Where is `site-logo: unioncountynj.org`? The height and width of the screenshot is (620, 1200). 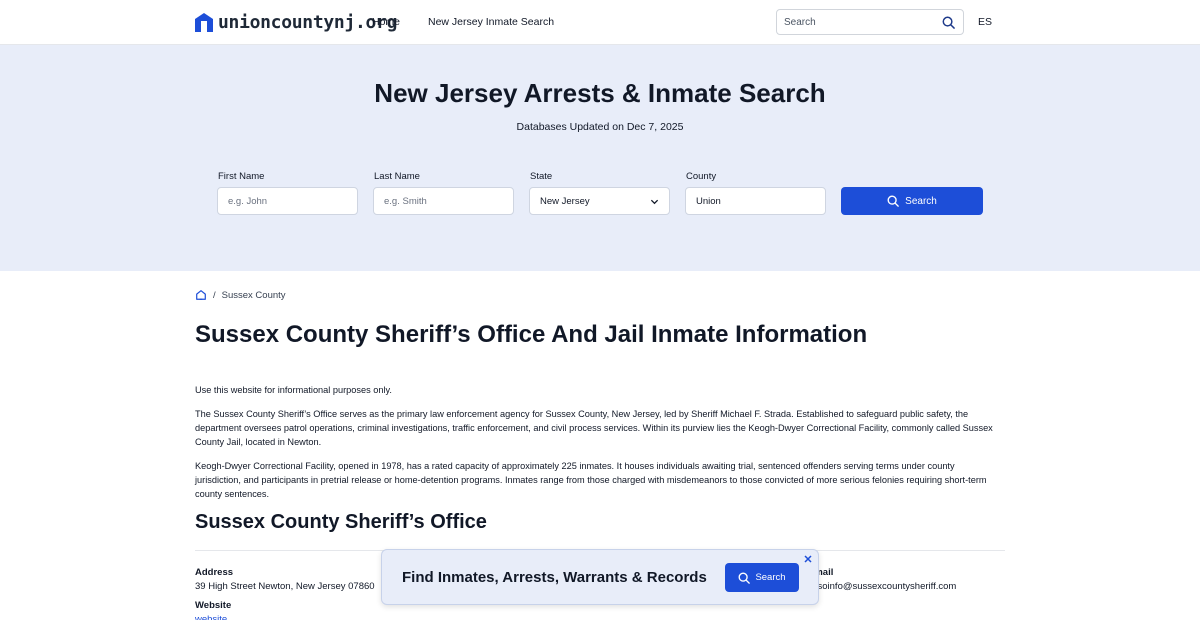
site-logo: unioncountynj.org is located at coordinates (296, 22).